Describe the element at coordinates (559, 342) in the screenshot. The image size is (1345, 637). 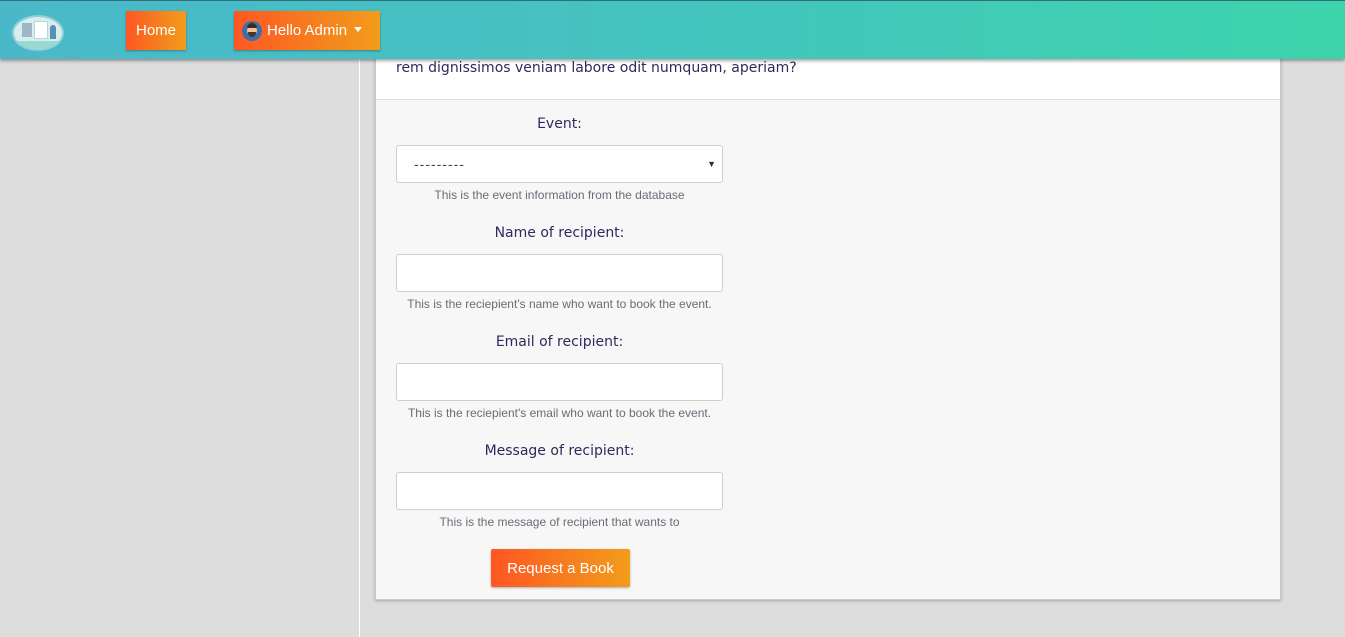
I see `email-label: Email of recipient:` at that location.